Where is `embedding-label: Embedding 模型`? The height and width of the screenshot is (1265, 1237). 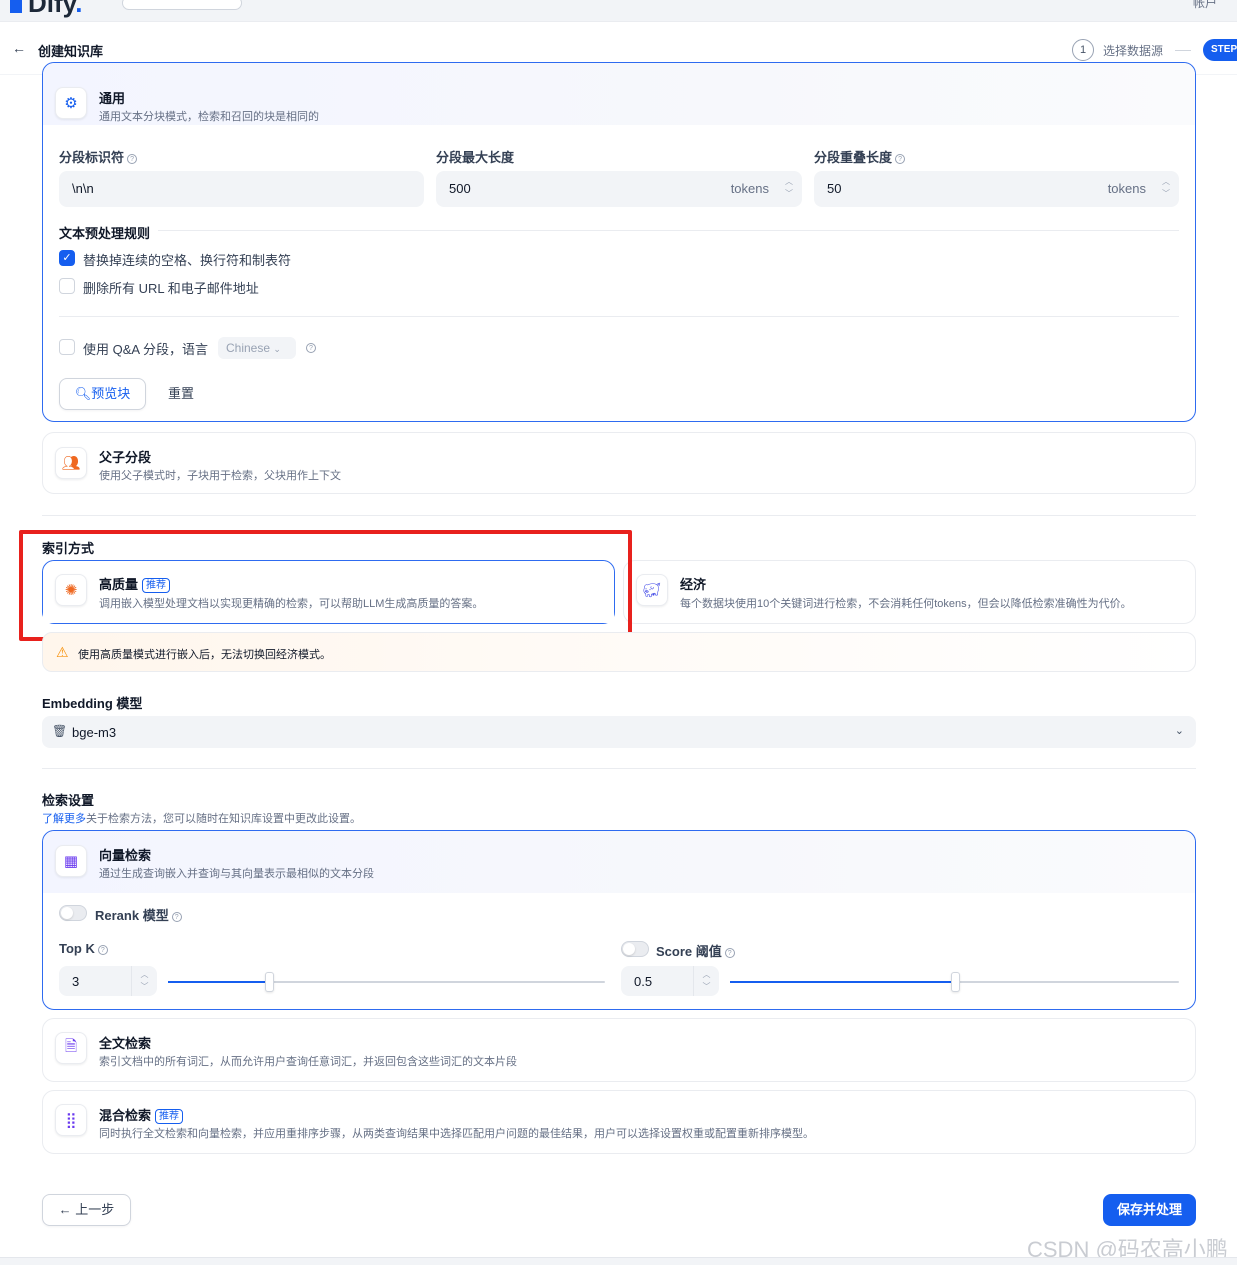
embedding-label: Embedding 模型 is located at coordinates (92, 703).